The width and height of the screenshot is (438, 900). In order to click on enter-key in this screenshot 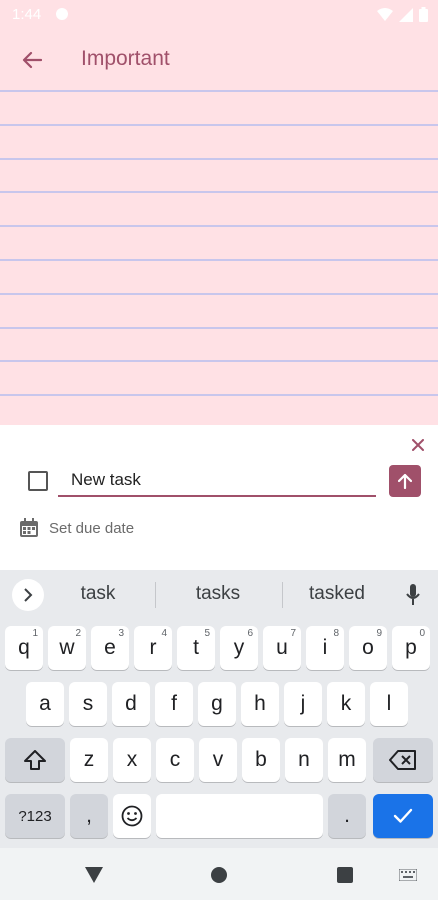, I will do `click(403, 816)`.